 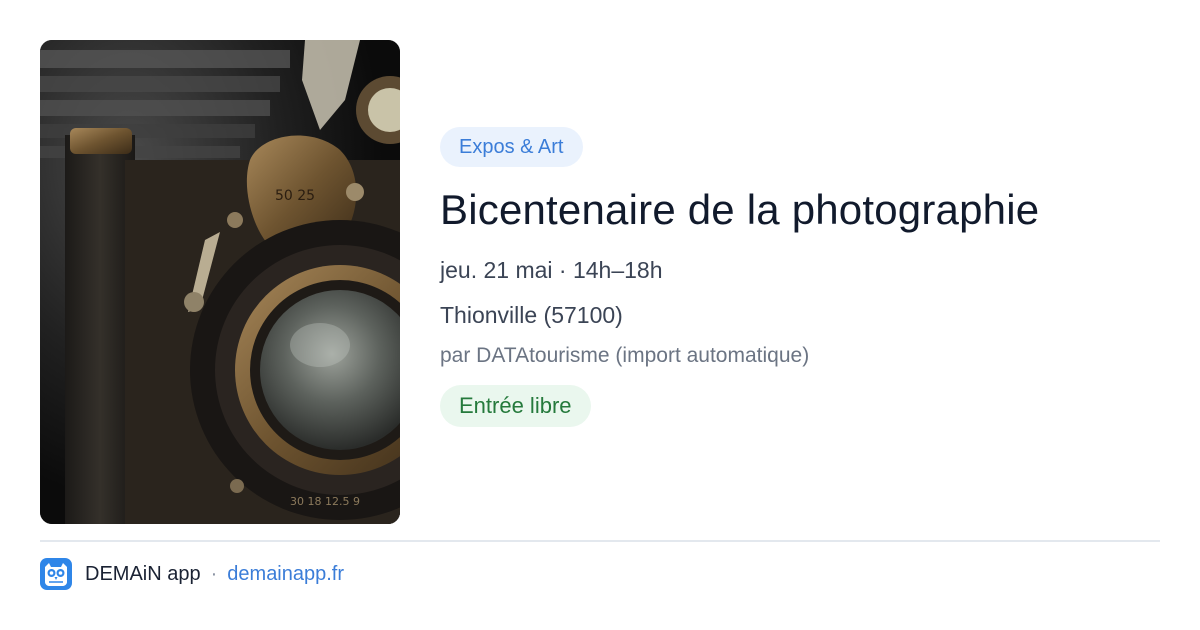 I want to click on footer: DEMAiN app · demainapp.fr, so click(x=192, y=574).